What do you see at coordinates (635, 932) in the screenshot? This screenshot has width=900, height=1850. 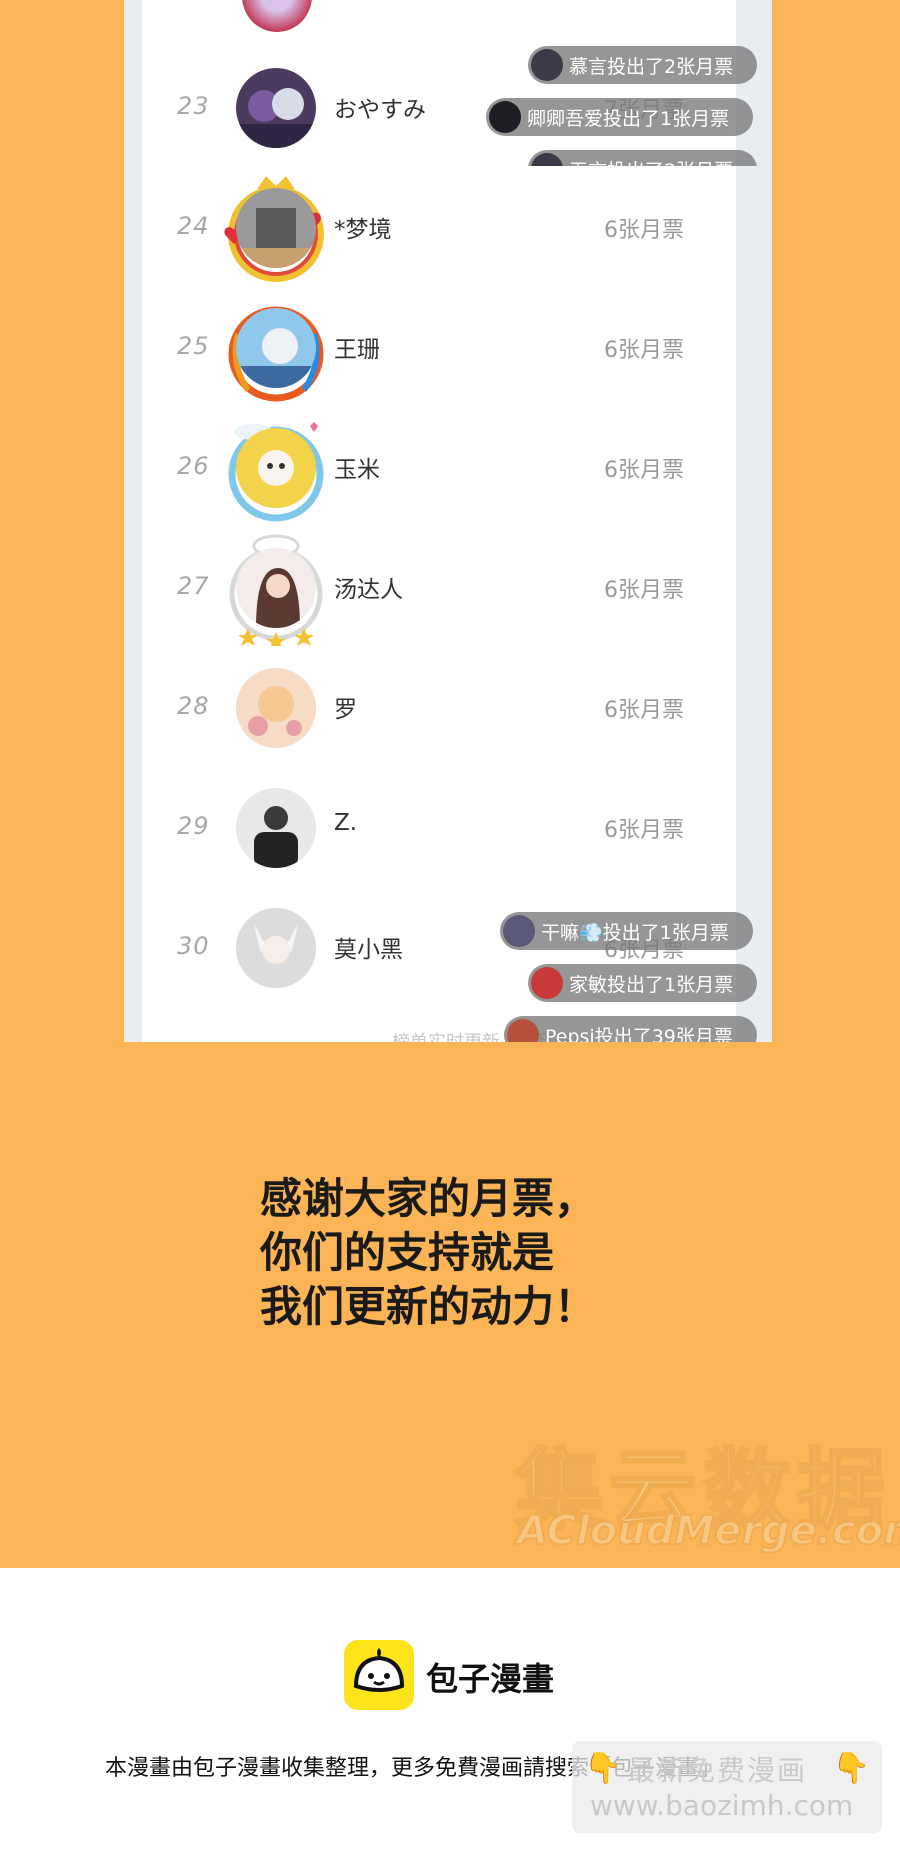 I see `toast-text: 干嘛💨投出了1张月票` at bounding box center [635, 932].